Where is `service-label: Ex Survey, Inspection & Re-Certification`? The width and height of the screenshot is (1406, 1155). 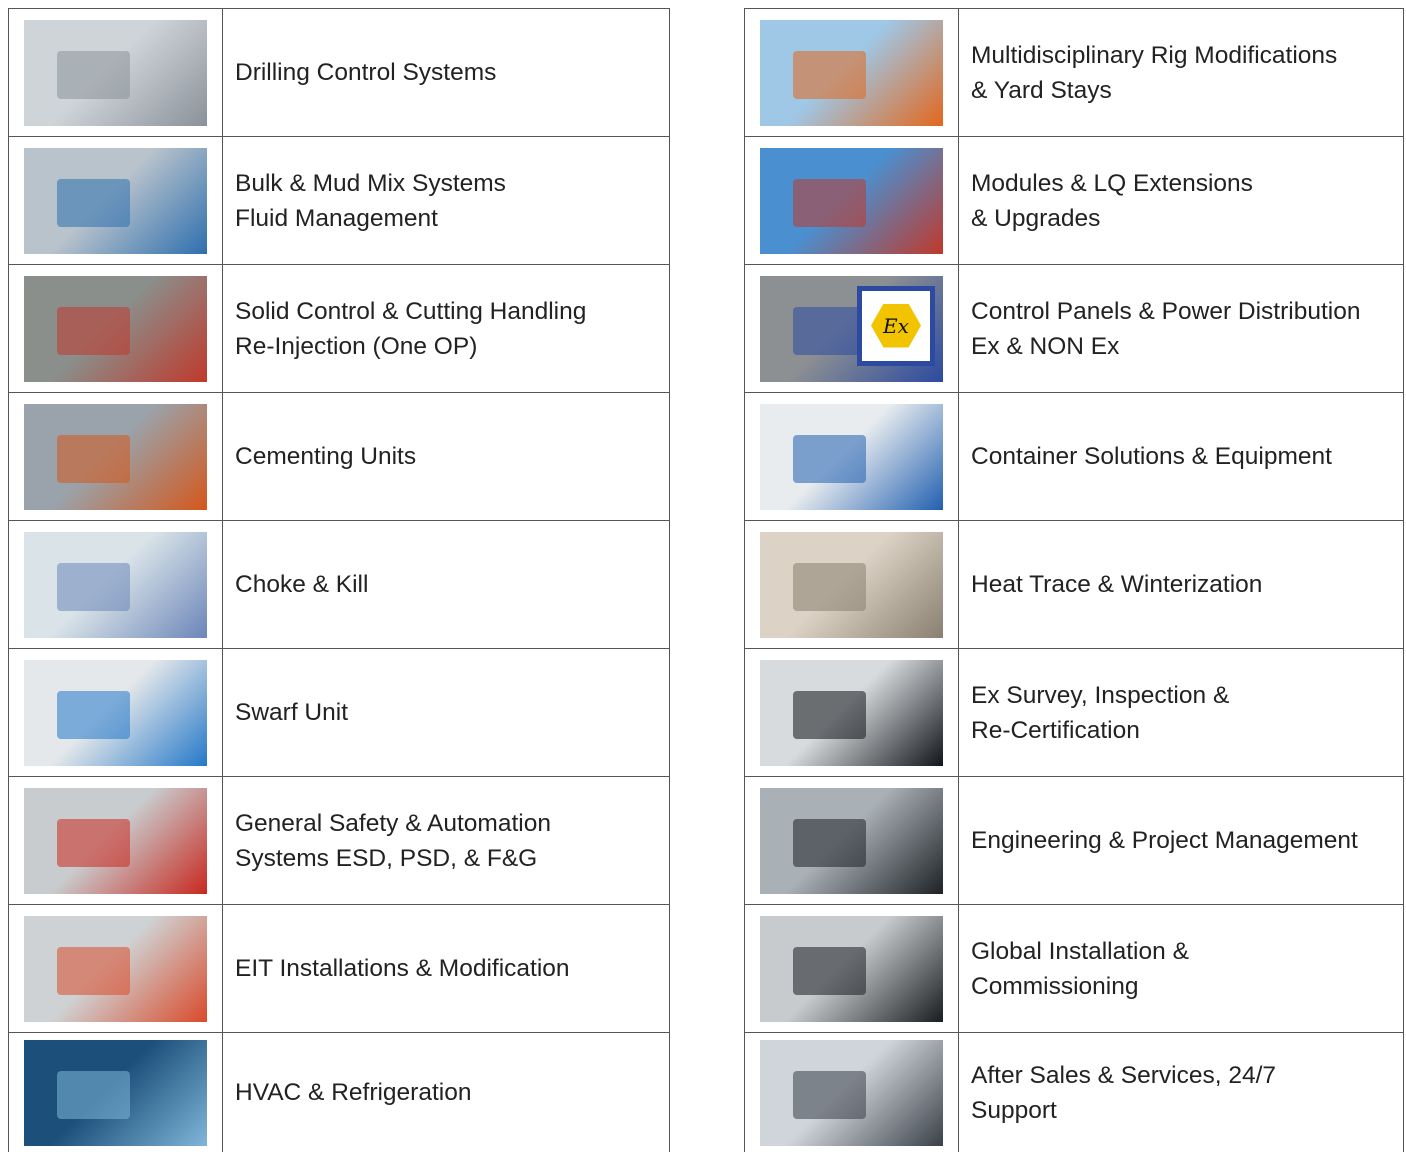 service-label: Ex Survey, Inspection & Re-Certification is located at coordinates (1100, 712).